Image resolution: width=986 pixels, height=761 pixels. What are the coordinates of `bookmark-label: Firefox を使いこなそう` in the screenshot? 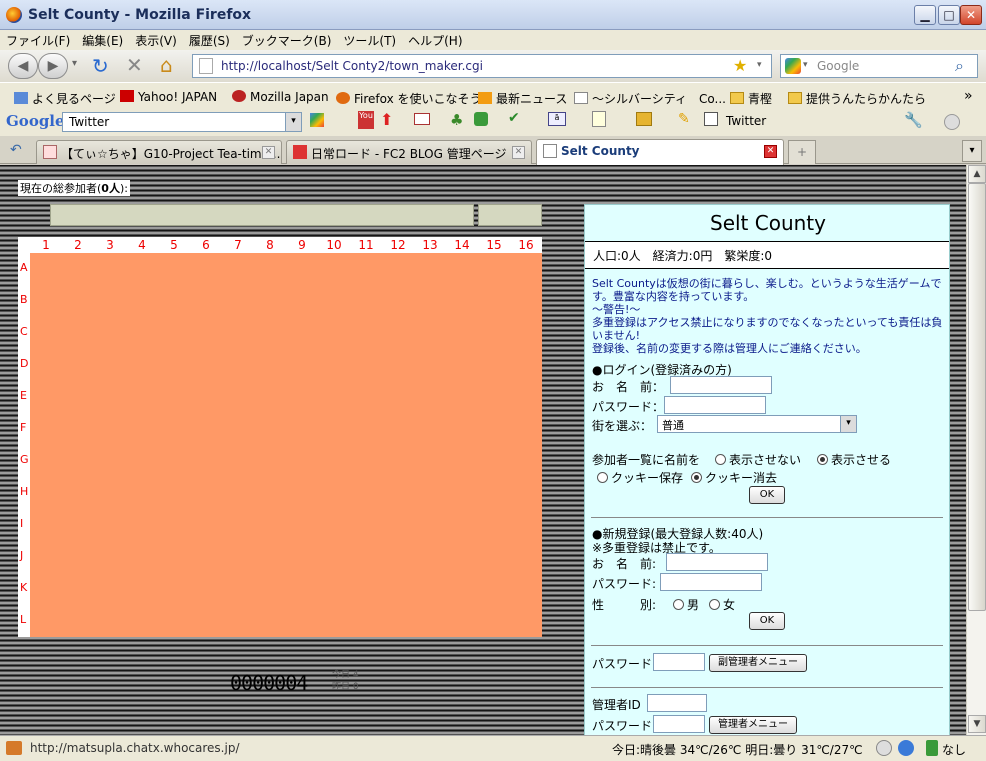 It's located at (418, 99).